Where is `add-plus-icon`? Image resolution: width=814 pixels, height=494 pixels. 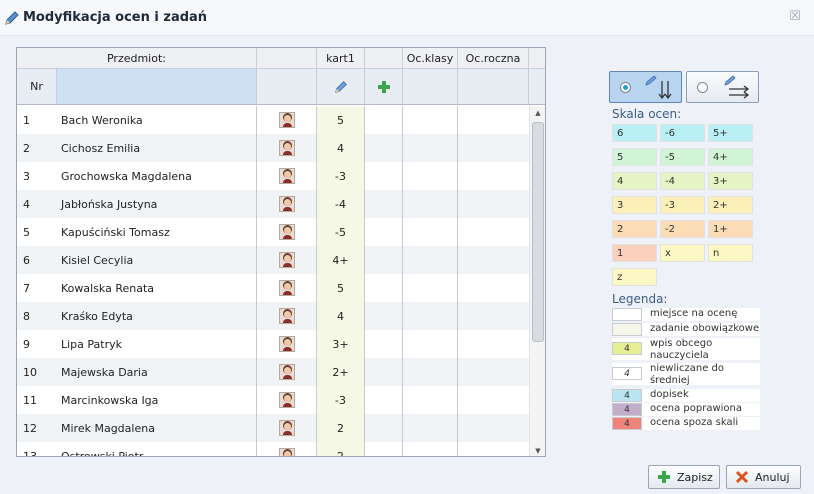
add-plus-icon is located at coordinates (384, 87).